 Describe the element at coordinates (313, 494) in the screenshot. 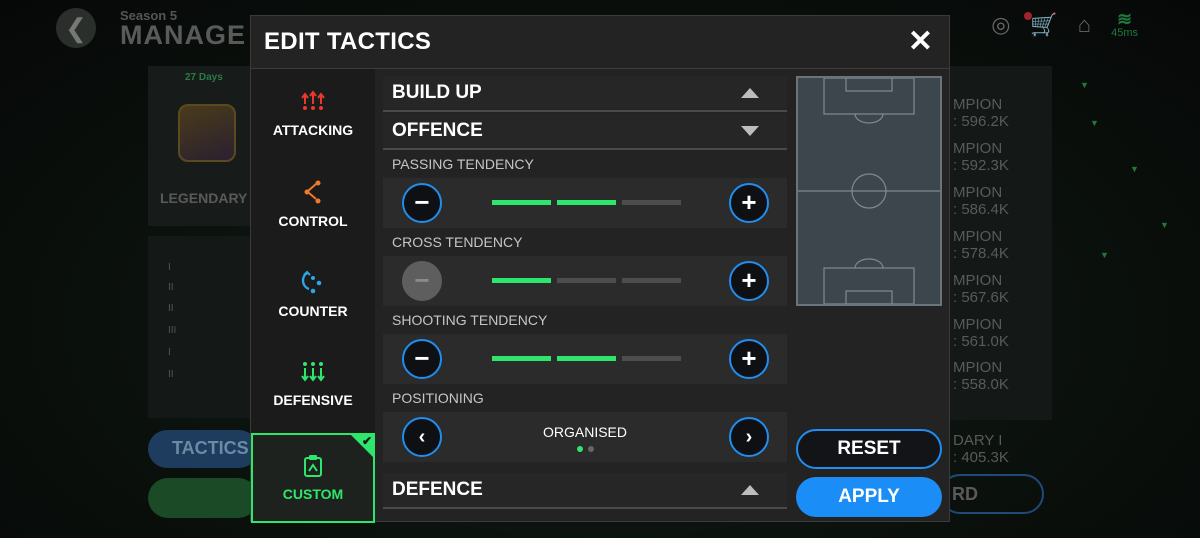

I see `tab-label: CUSTOM` at that location.